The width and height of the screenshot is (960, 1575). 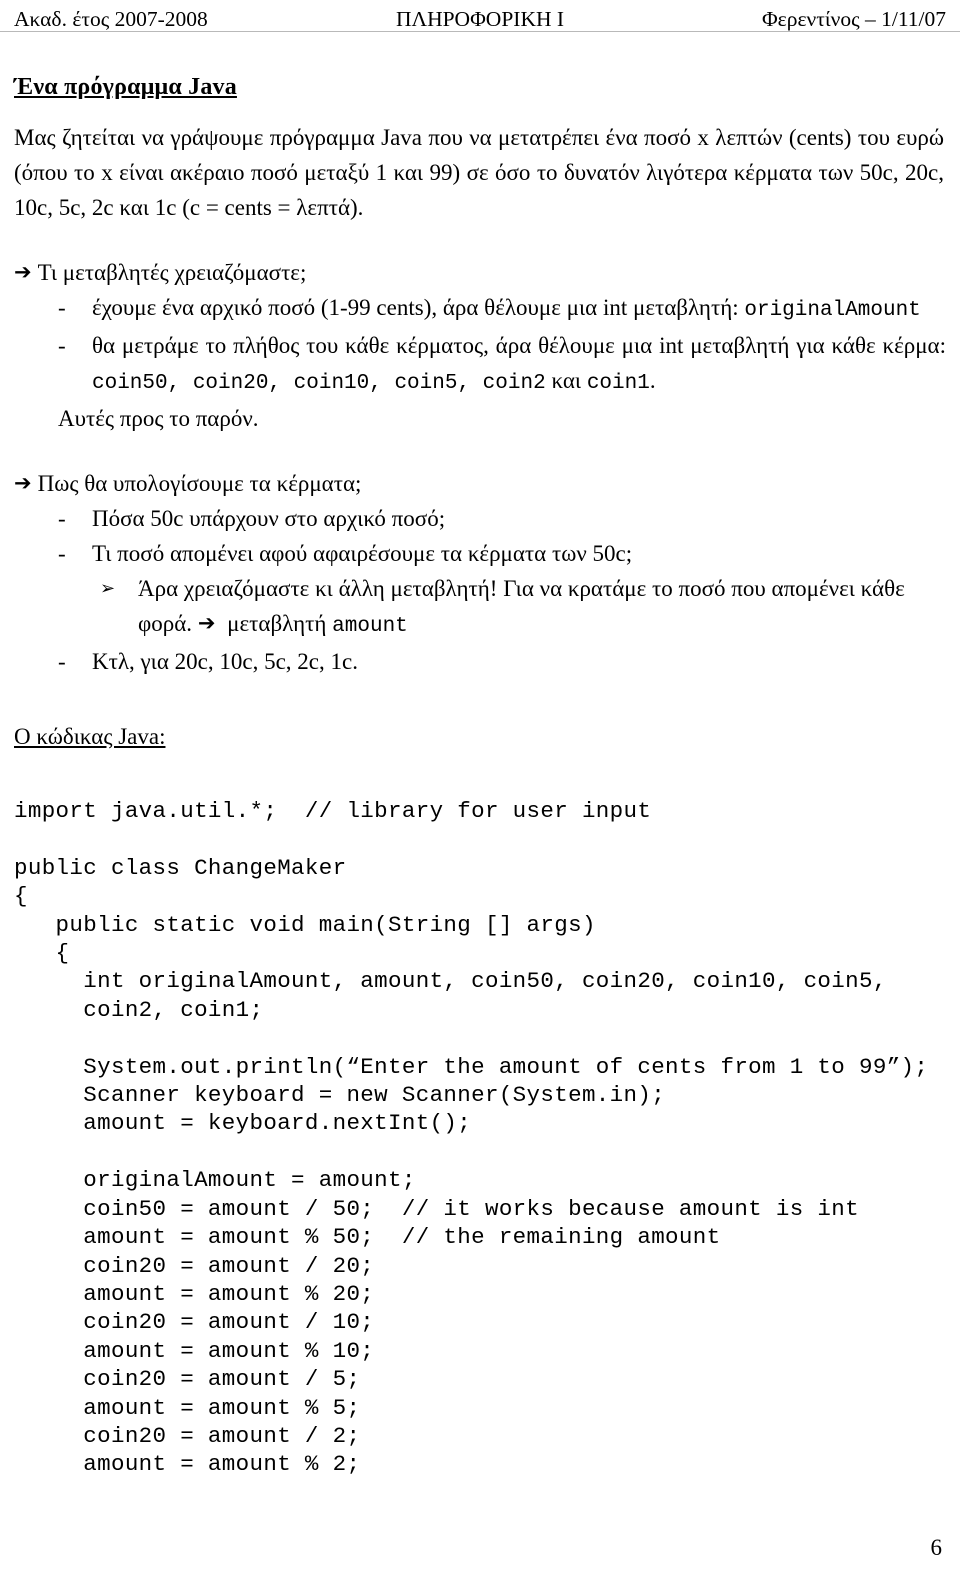 I want to click on list-item: - Κτλ, για 20c, 10c, 5c, 2c, 1c., so click(x=480, y=661).